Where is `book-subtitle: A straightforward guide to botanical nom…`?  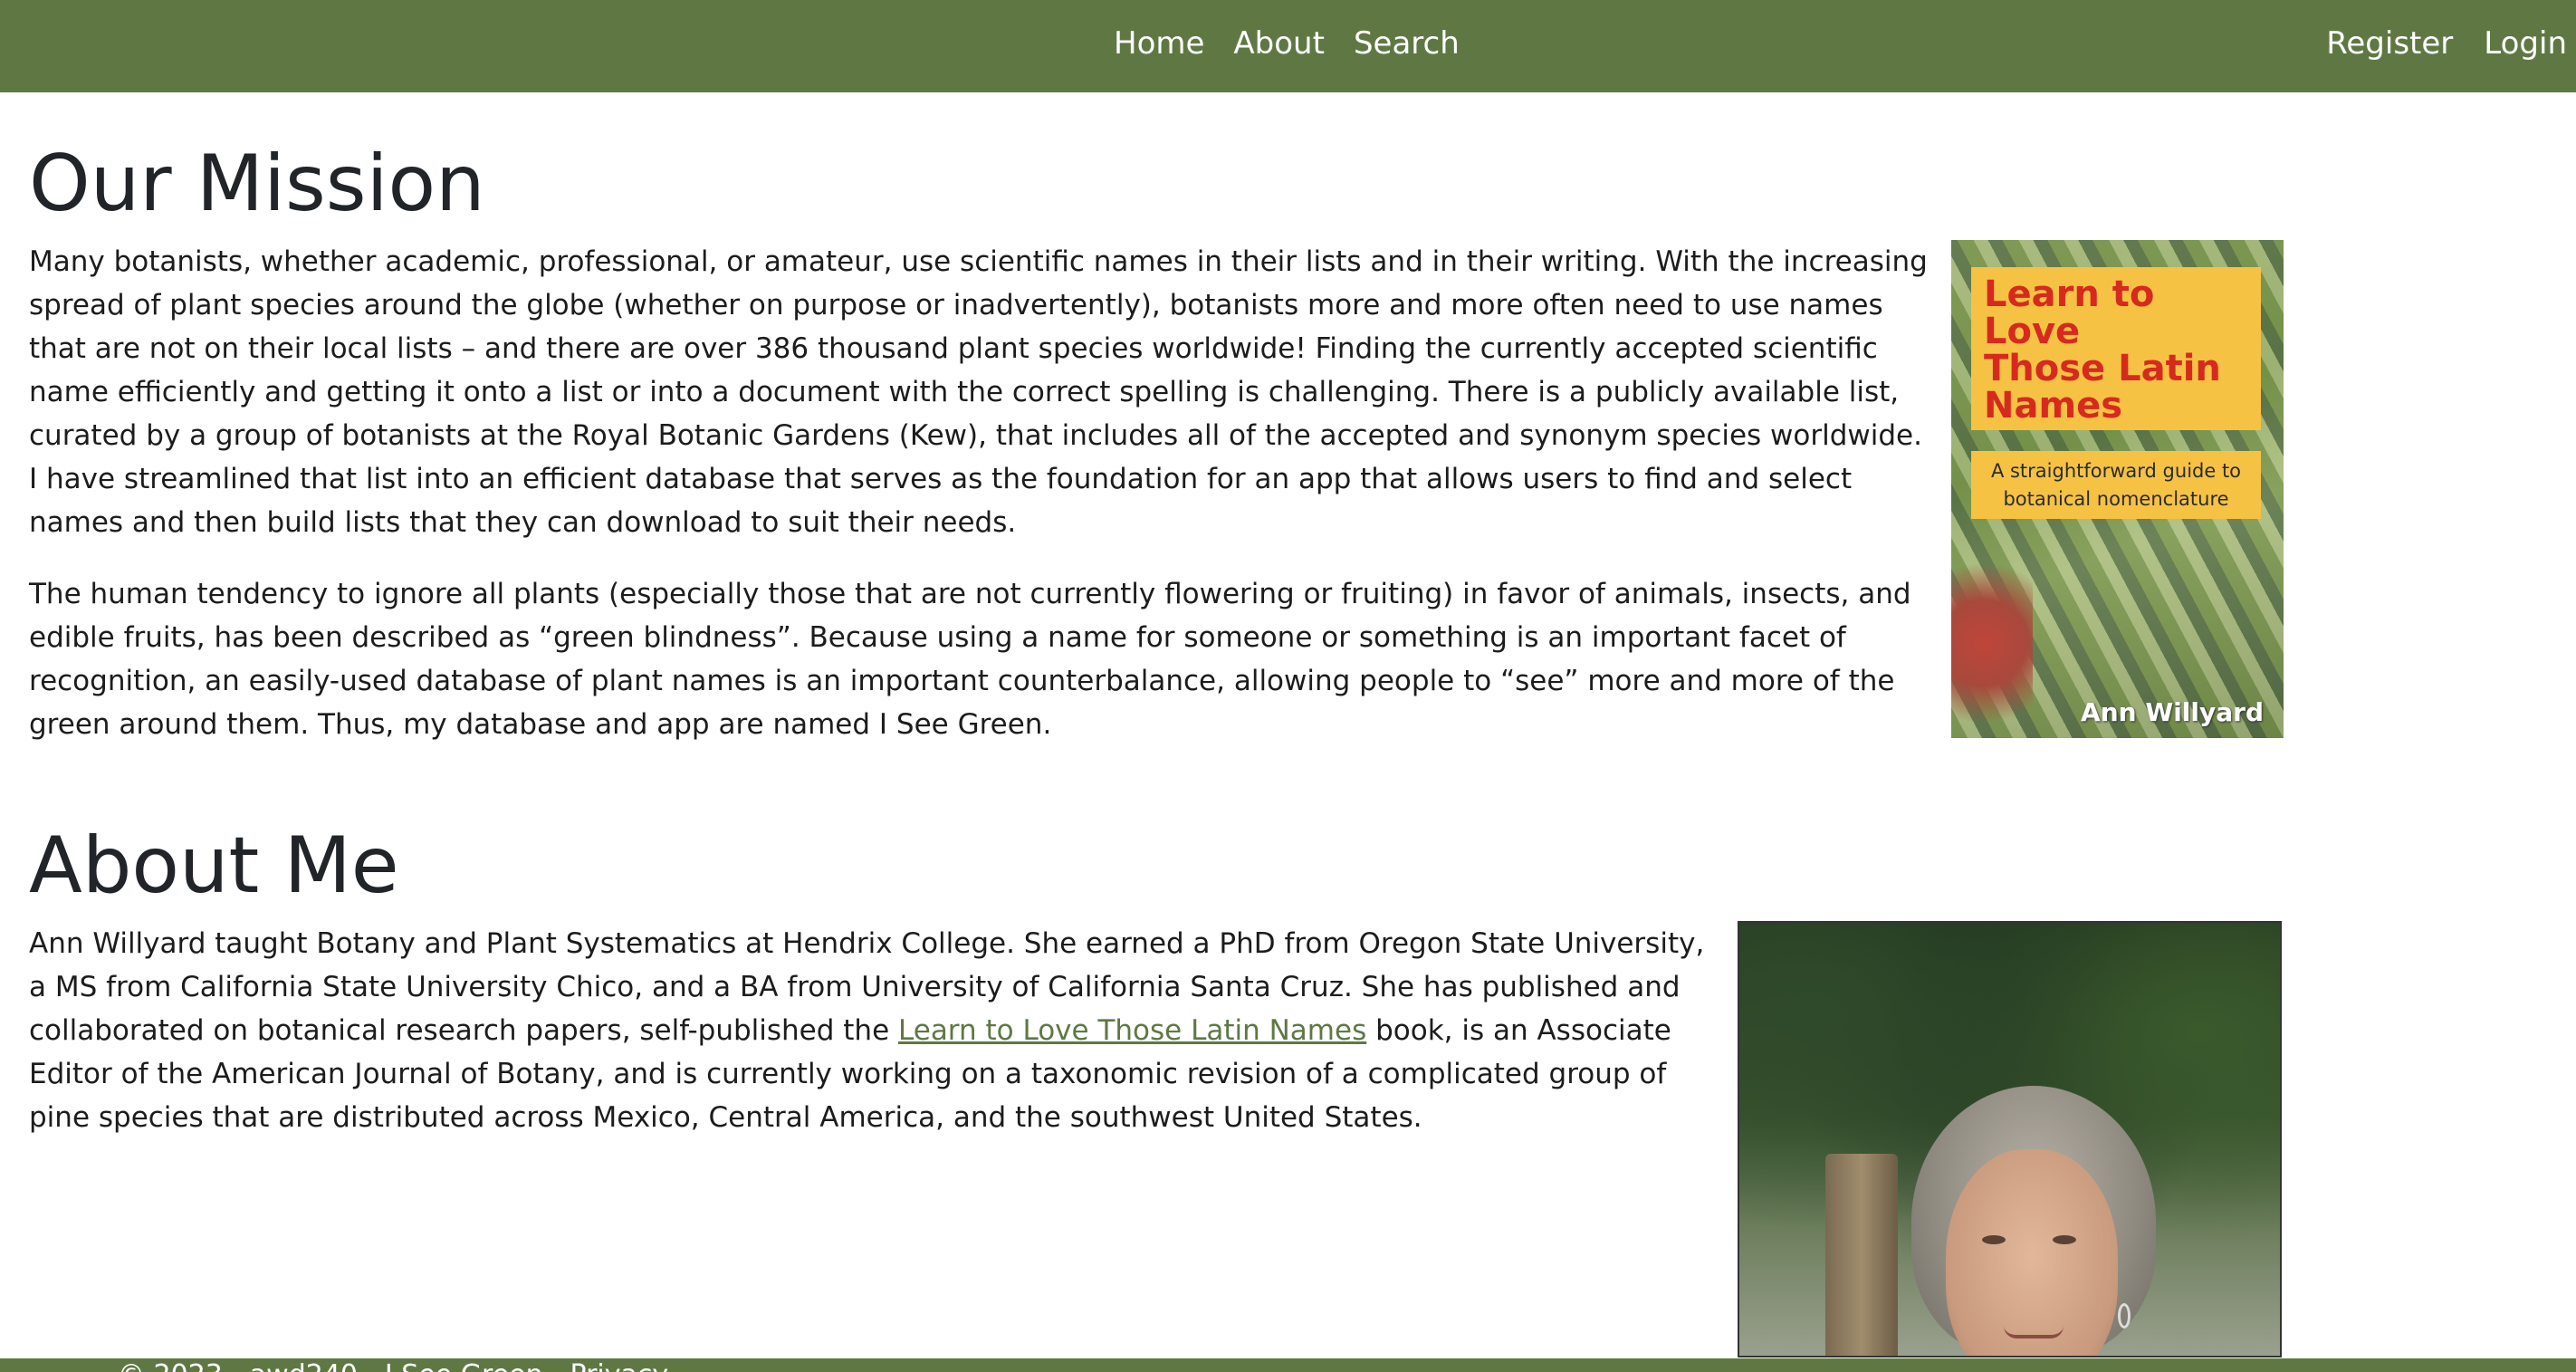 book-subtitle: A straightforward guide to botanical nom… is located at coordinates (2116, 484).